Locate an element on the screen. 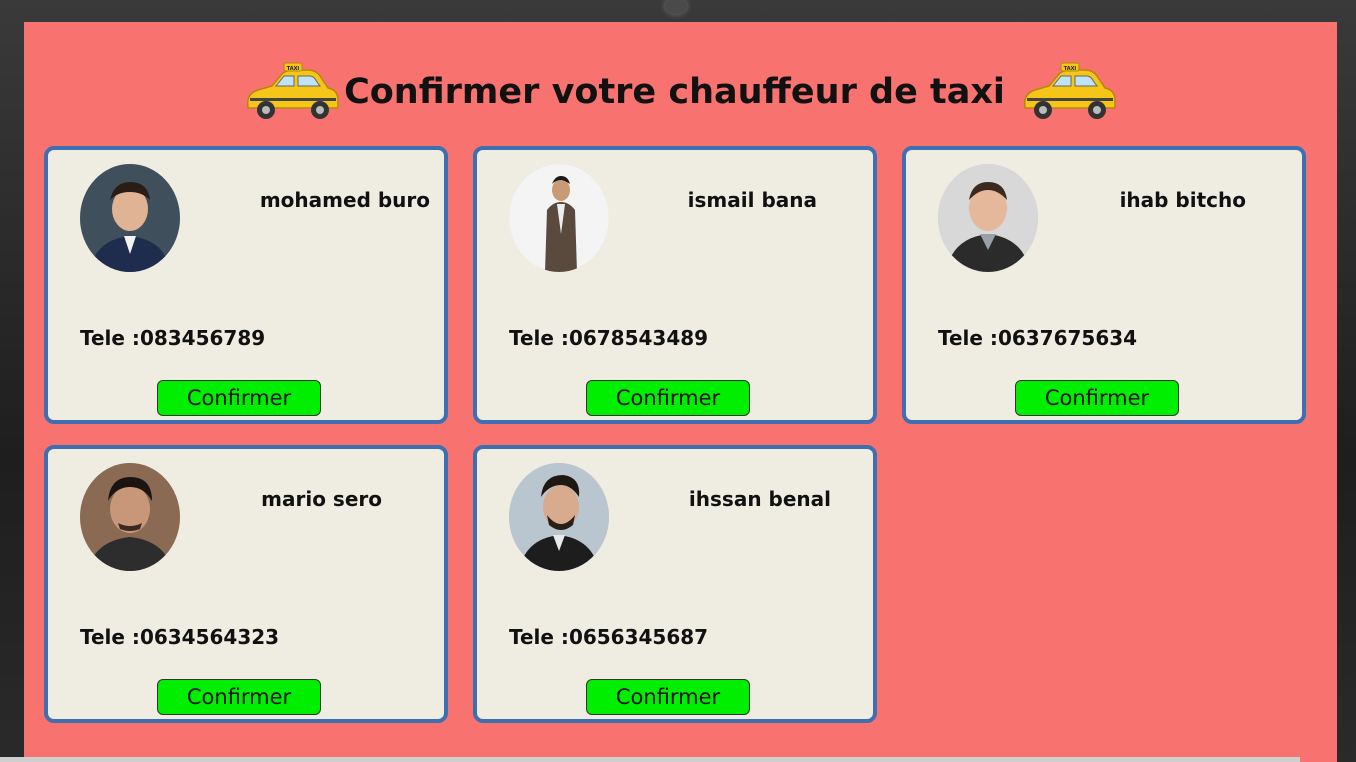 The height and width of the screenshot is (762, 1356). driver-phone: Tele :0656345687 is located at coordinates (608, 637).